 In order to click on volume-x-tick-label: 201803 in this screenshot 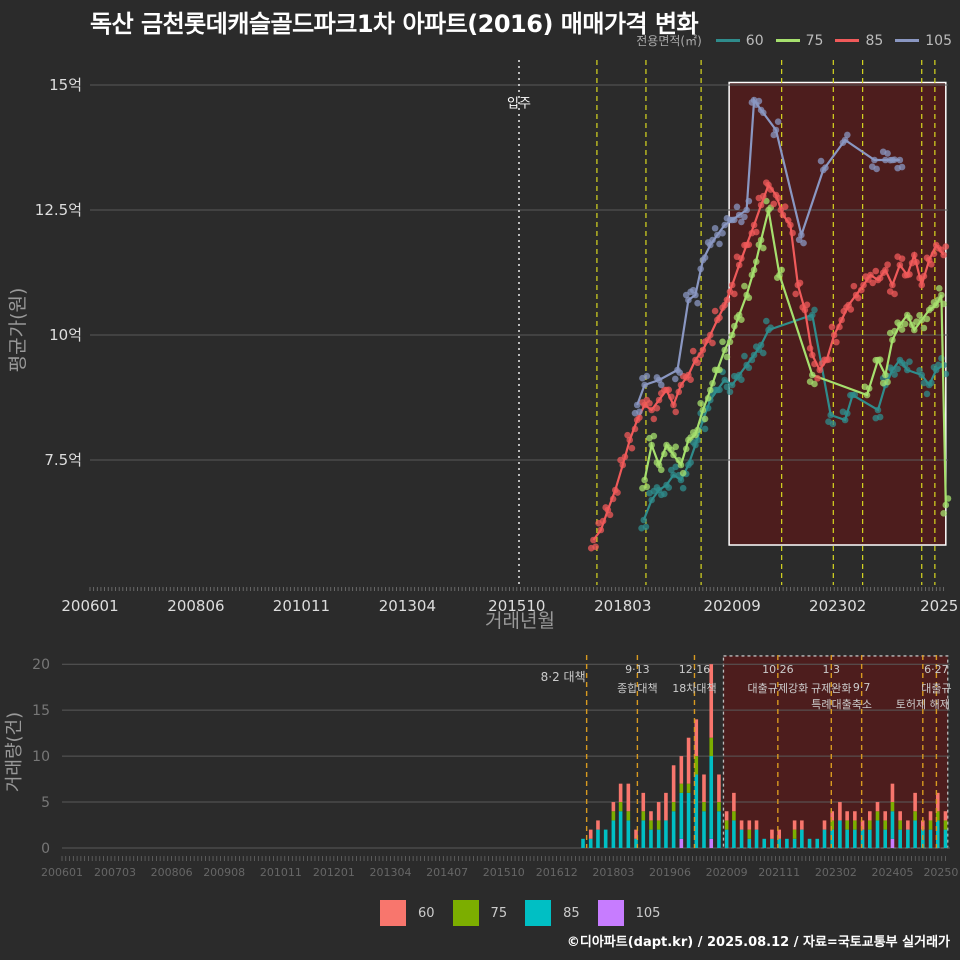, I will do `click(613, 872)`.